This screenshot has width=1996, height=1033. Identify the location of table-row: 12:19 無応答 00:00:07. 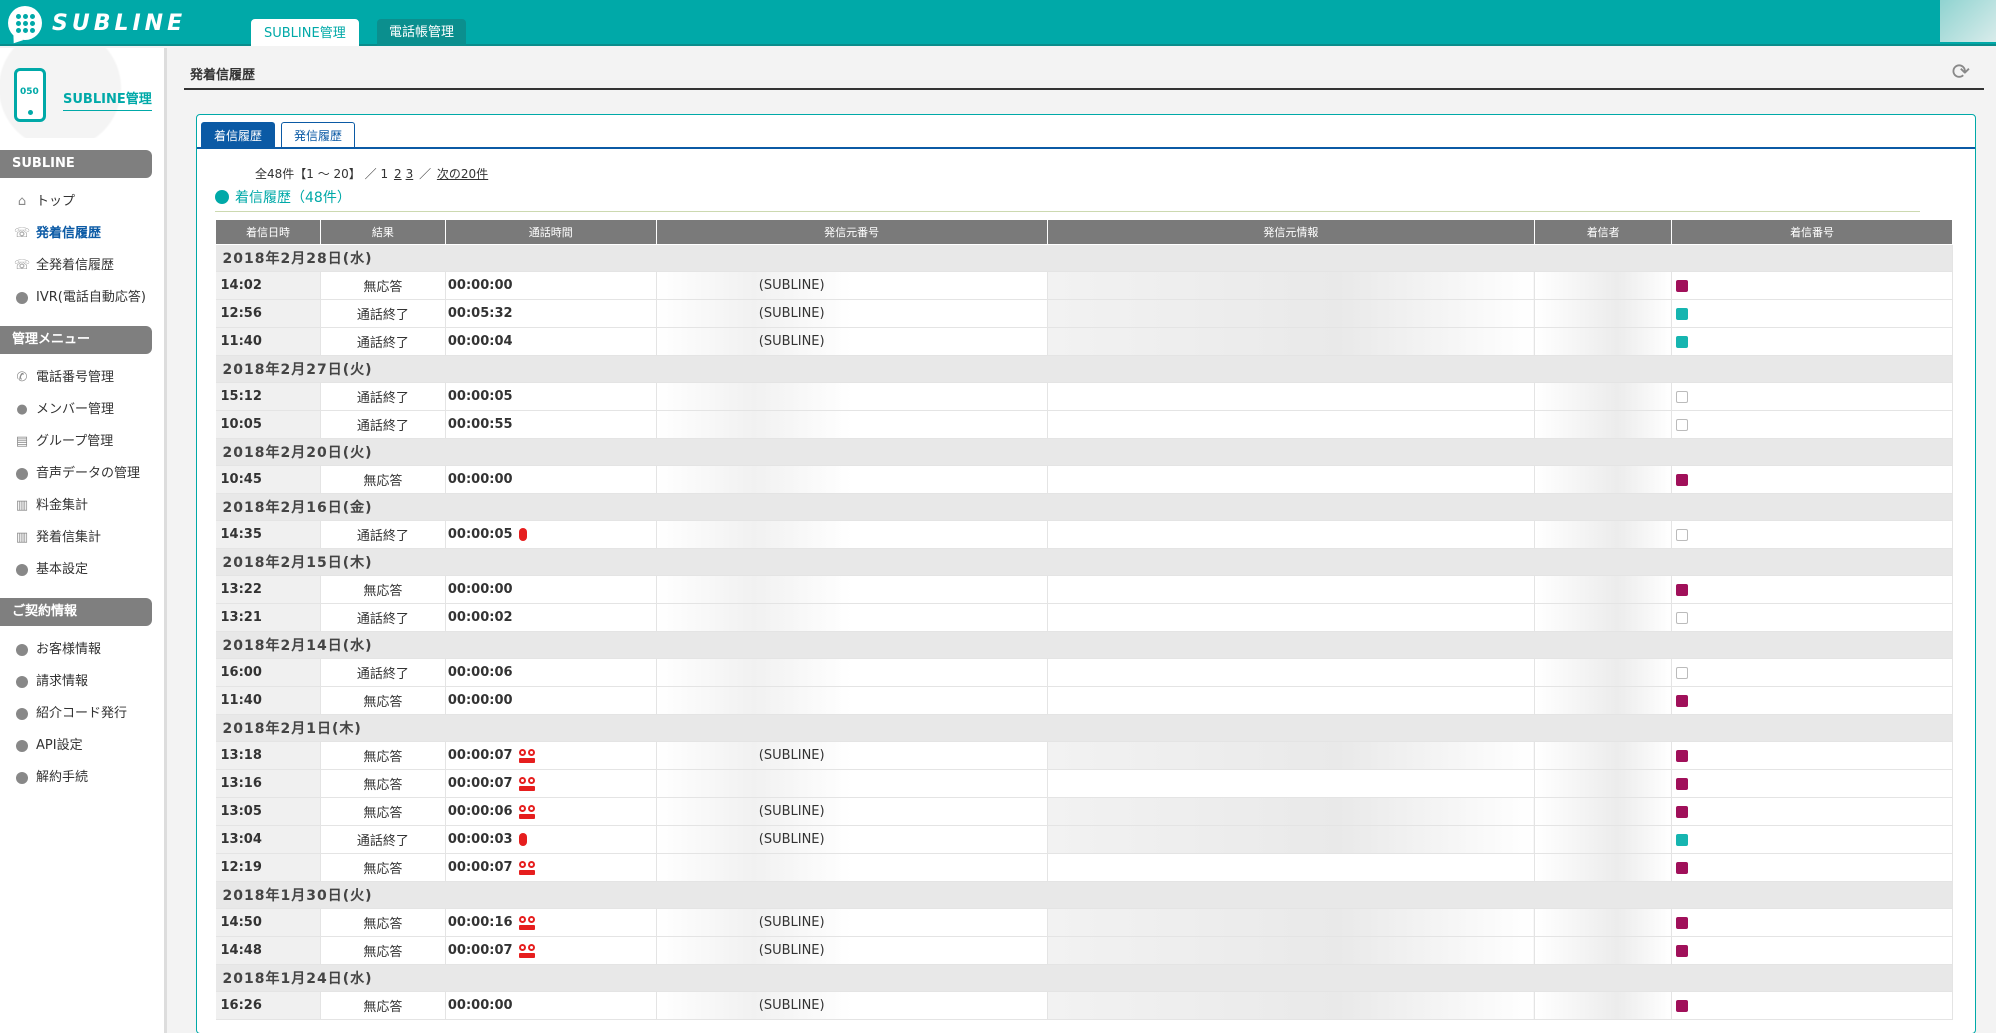
(1084, 867).